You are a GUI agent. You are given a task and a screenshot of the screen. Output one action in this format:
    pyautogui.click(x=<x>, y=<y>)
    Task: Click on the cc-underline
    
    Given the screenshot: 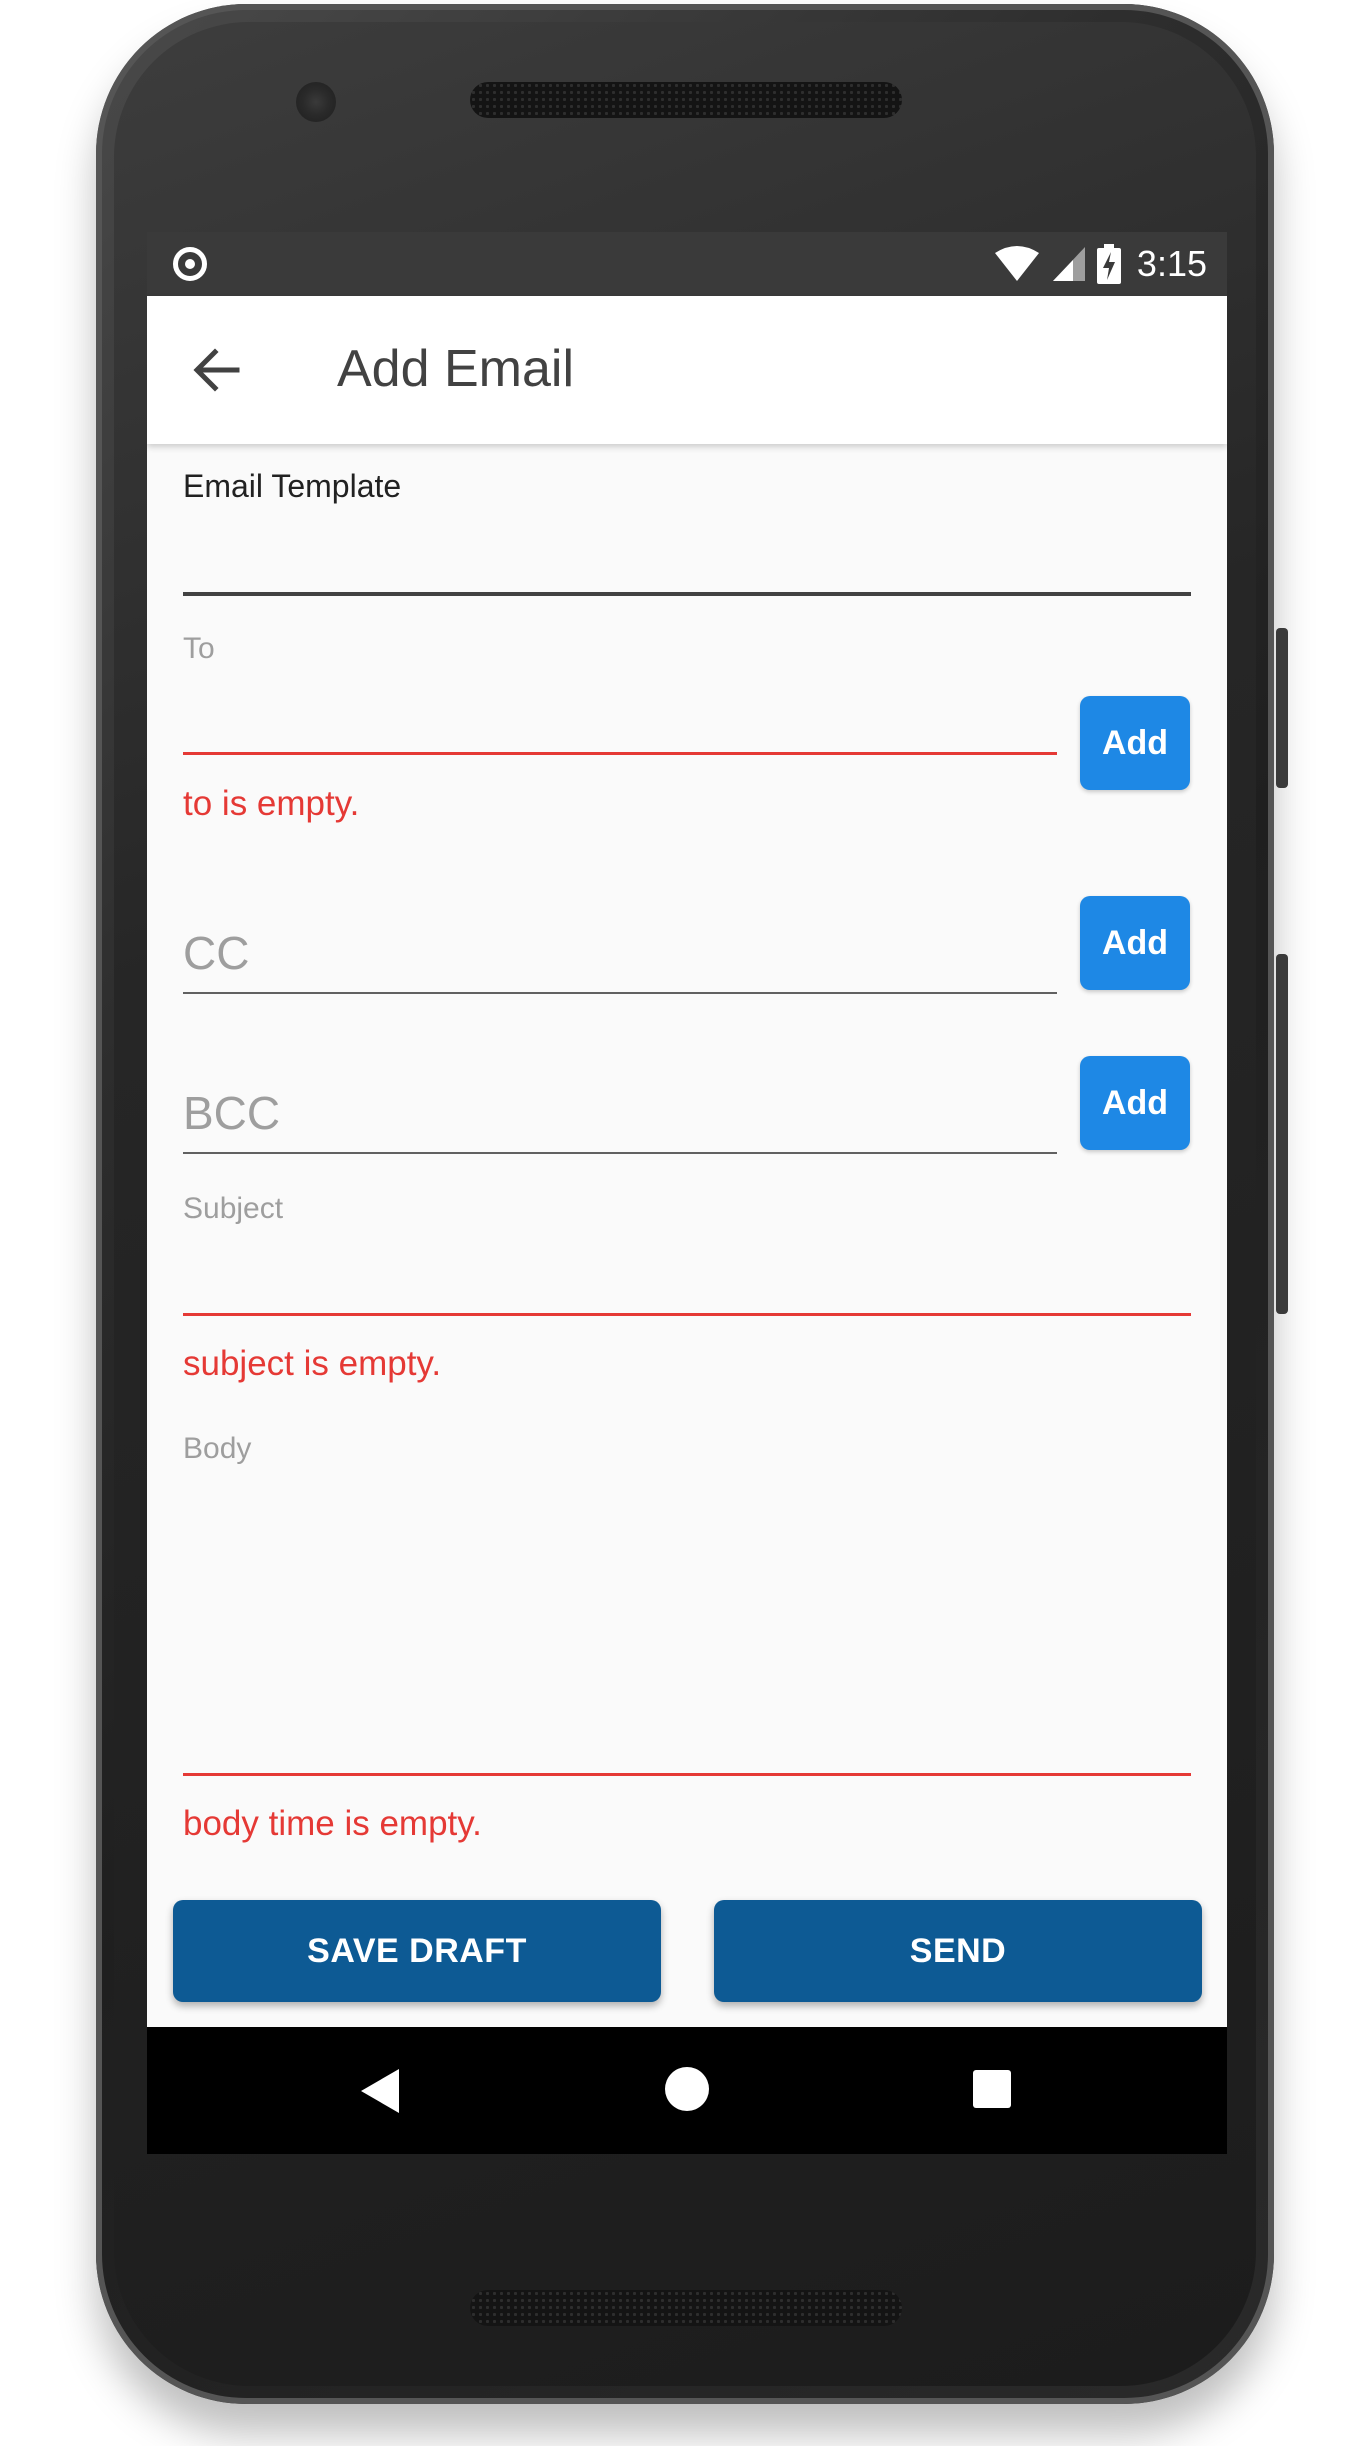 What is the action you would take?
    pyautogui.click(x=620, y=993)
    